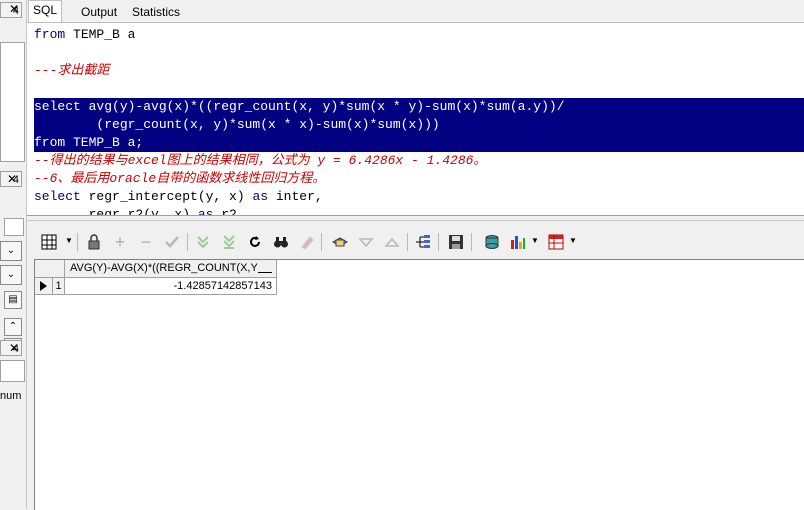  I want to click on fetch-next-icon, so click(203, 242).